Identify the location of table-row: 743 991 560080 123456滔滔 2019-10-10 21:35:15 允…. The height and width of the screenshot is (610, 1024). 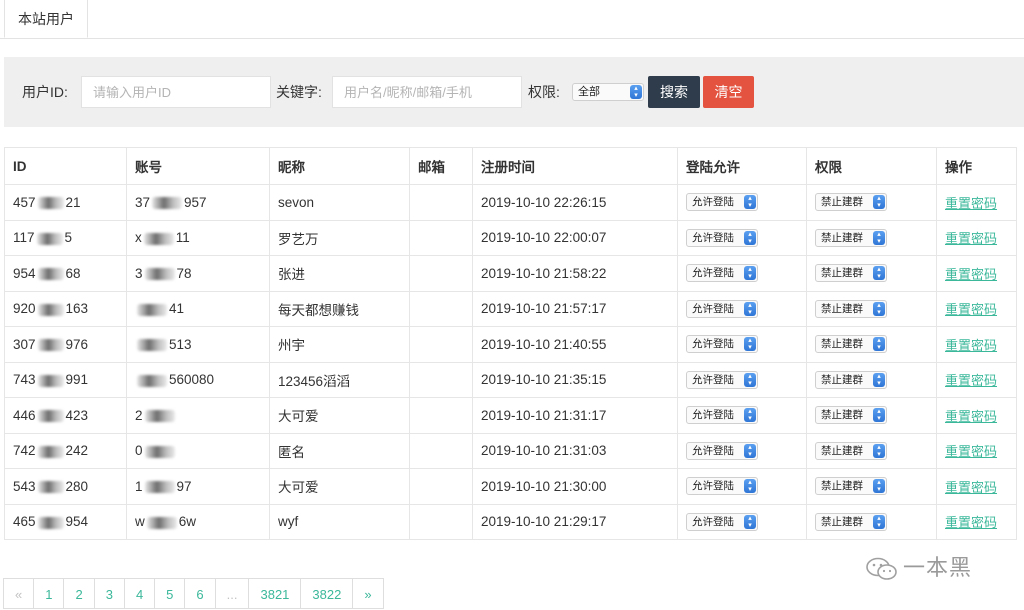
(510, 379).